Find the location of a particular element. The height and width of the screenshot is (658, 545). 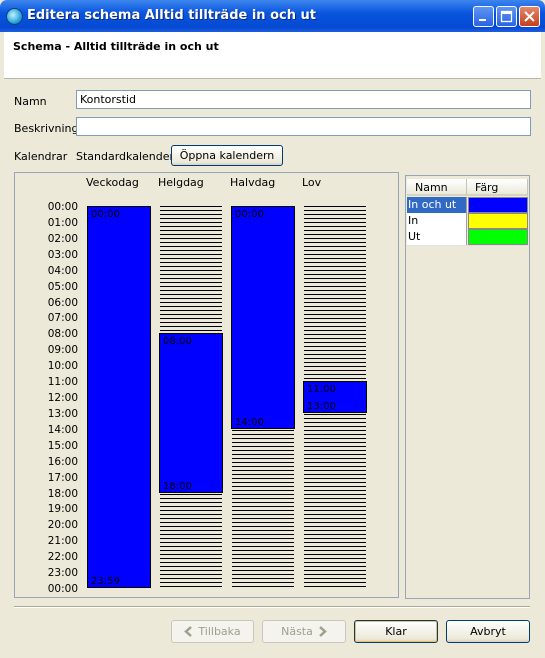

legend-row-name: Ut is located at coordinates (437, 237).